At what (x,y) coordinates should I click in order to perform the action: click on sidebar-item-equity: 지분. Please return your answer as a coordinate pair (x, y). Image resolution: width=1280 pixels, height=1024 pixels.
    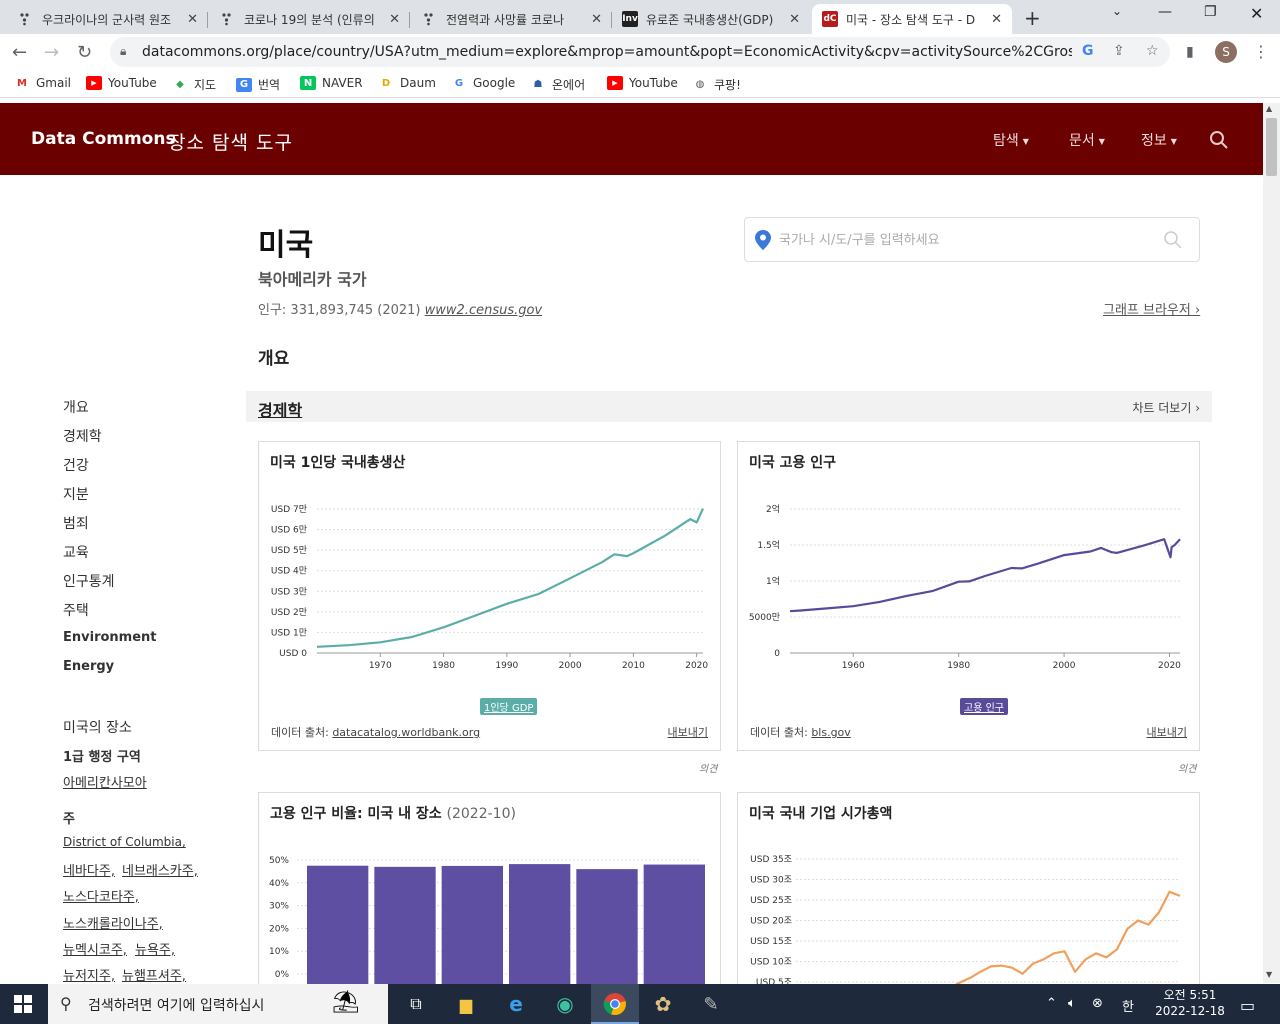
    Looking at the image, I should click on (76, 494).